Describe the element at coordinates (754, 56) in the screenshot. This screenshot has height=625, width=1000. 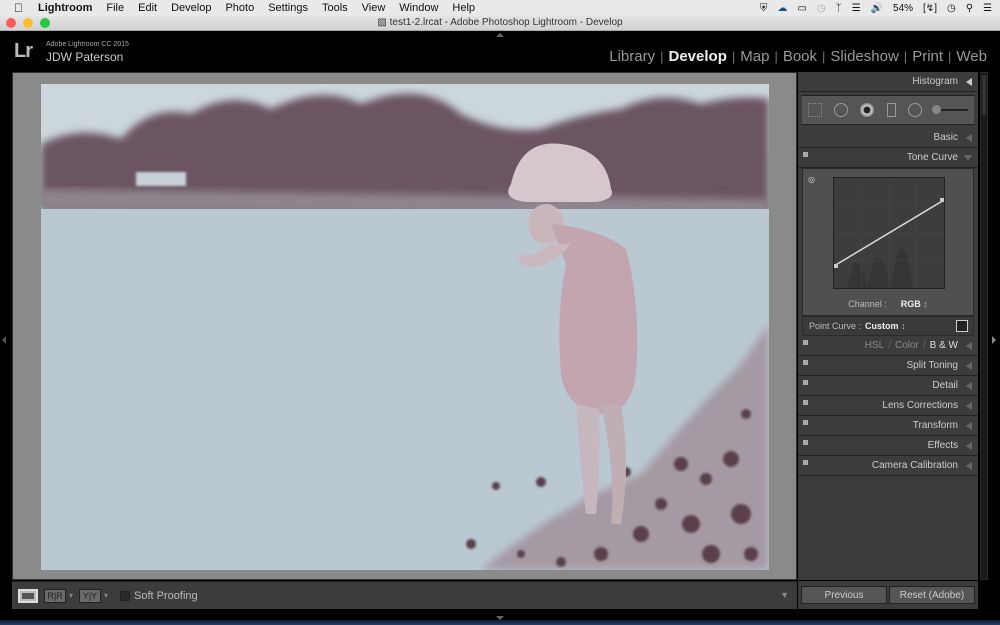
I see `module-map: Map` at that location.